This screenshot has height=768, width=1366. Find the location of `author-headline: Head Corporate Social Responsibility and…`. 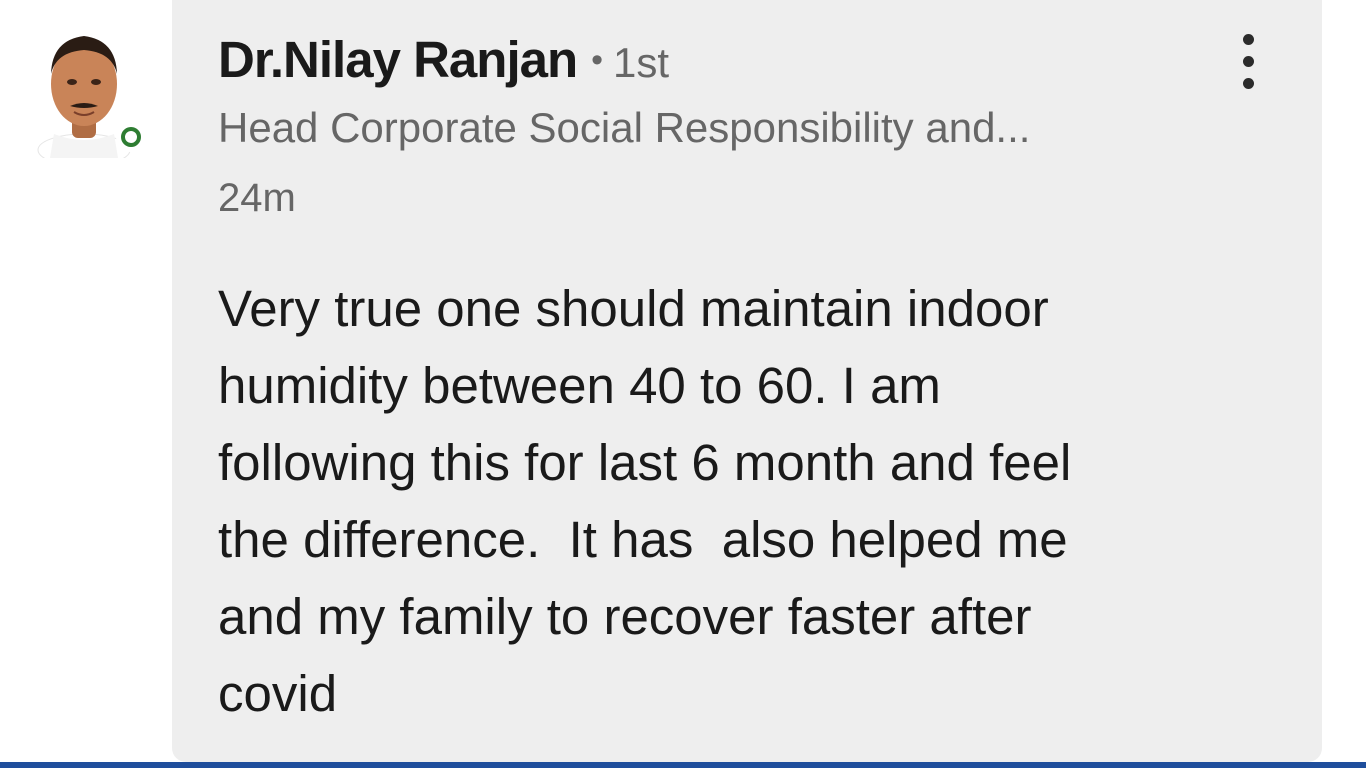

author-headline: Head Corporate Social Responsibility and… is located at coordinates (624, 127).